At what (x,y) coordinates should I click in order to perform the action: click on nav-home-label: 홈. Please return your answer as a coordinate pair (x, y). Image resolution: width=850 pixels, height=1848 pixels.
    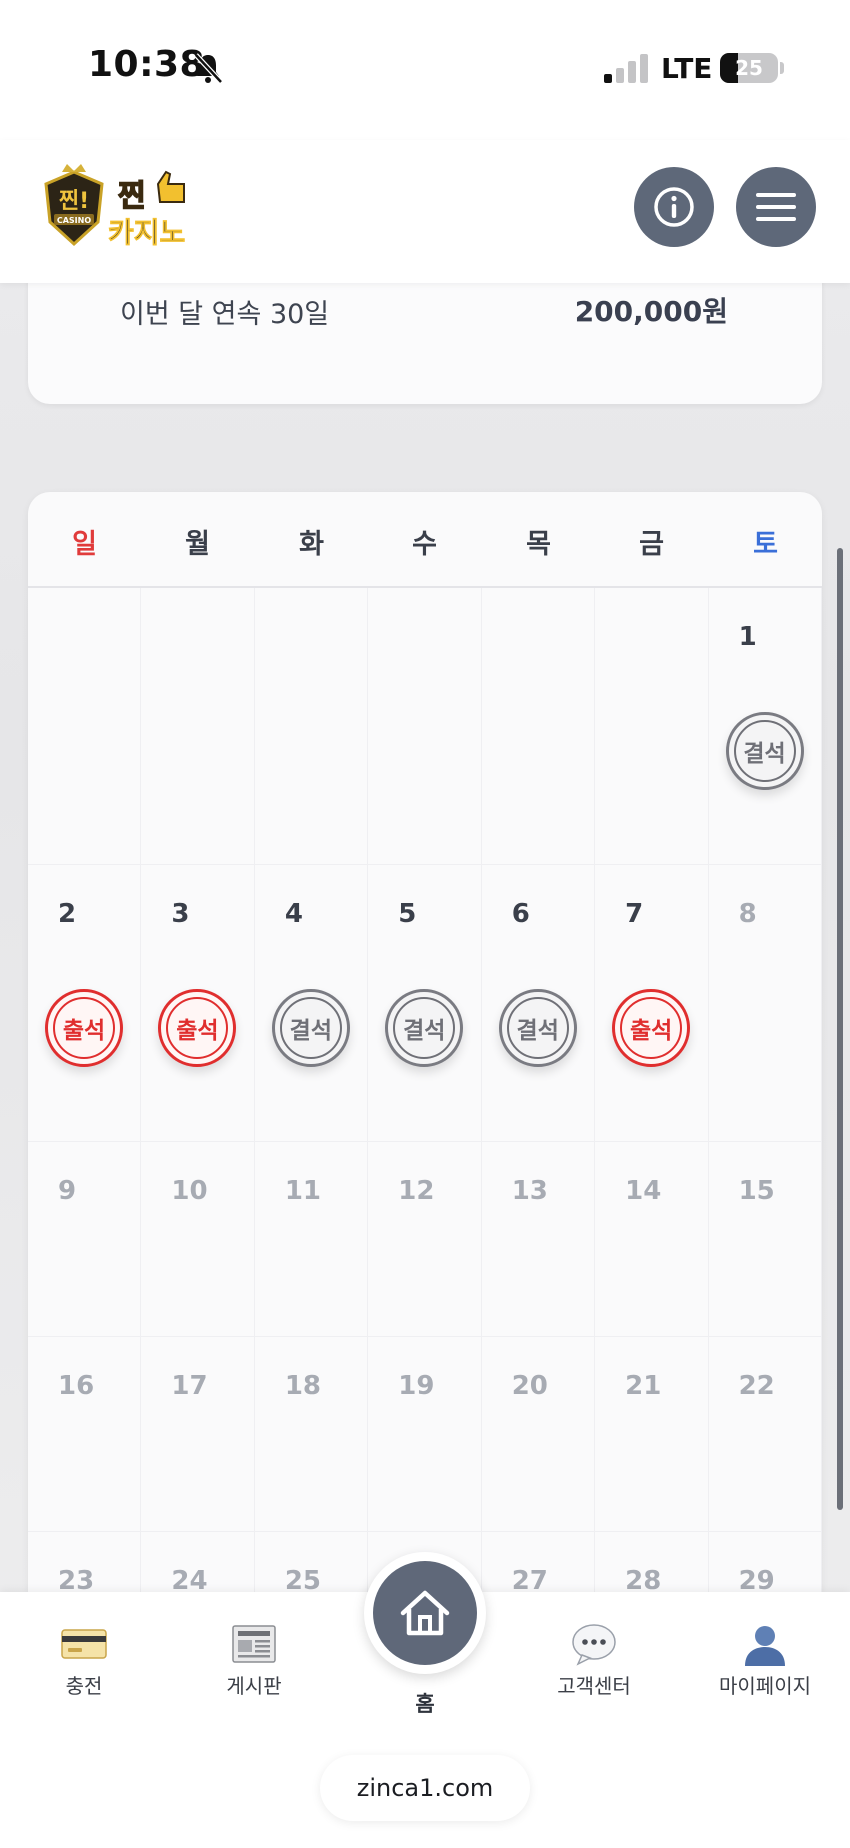
    Looking at the image, I should click on (425, 1704).